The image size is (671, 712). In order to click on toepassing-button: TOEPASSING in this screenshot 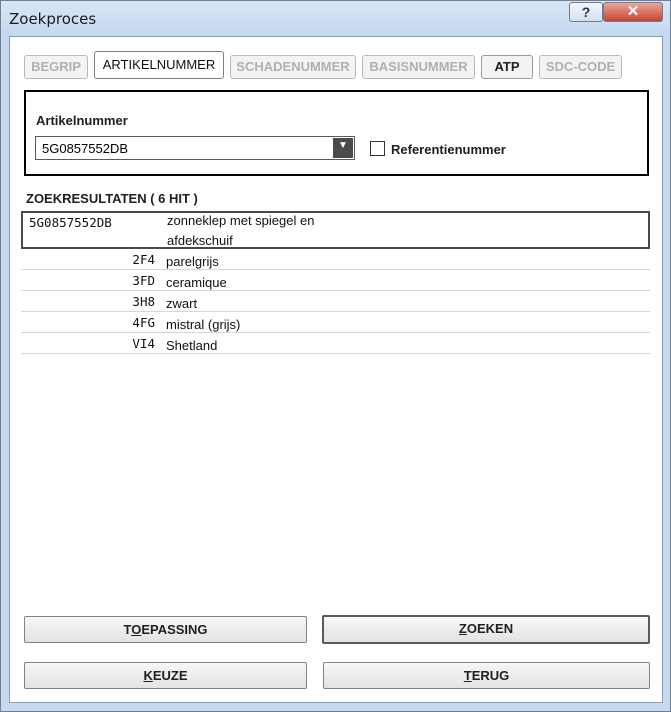, I will do `click(165, 629)`.